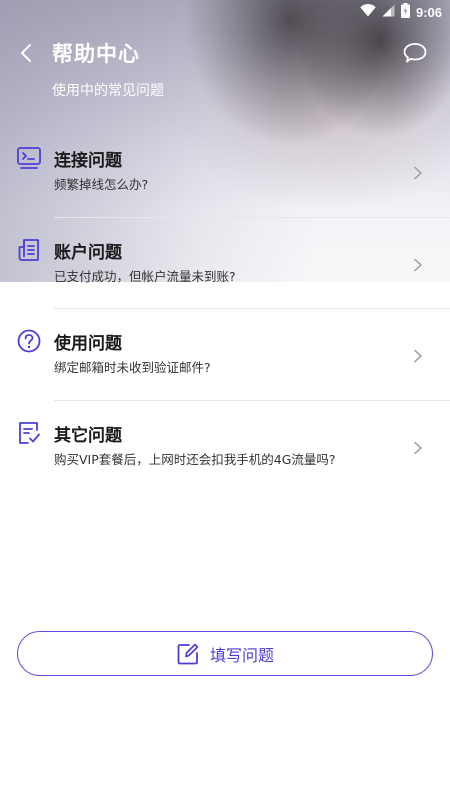  I want to click on faq-description: 购买VIP套餐后，上网时还会扣我手机的4G流量吗?, so click(195, 459).